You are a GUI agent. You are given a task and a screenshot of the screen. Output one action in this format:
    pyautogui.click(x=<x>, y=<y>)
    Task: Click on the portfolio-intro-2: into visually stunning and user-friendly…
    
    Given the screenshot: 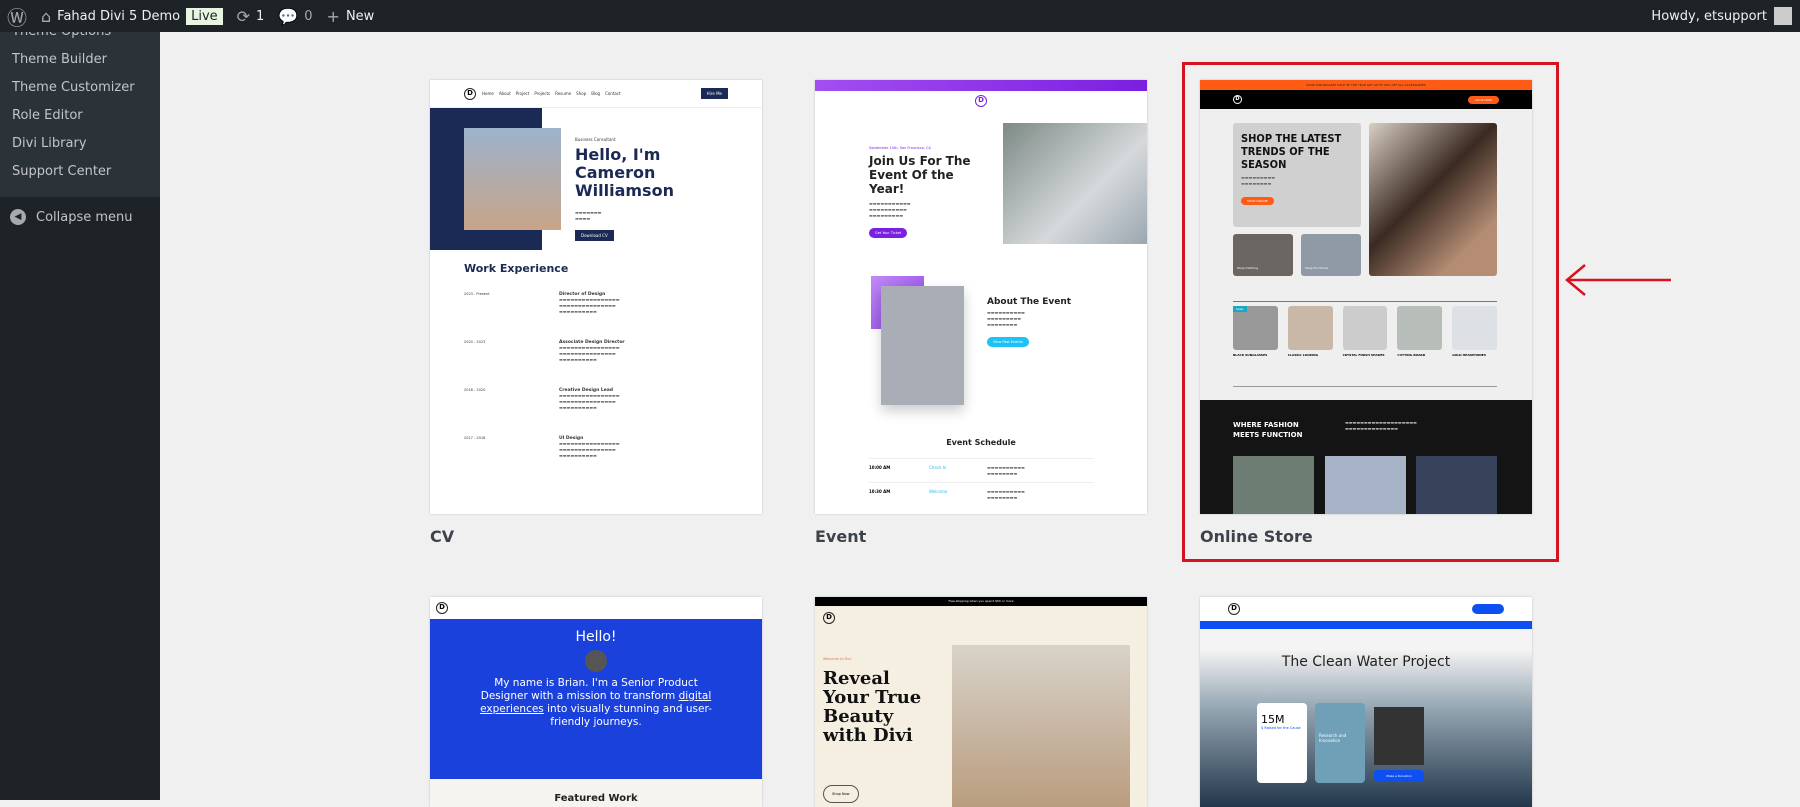 What is the action you would take?
    pyautogui.click(x=629, y=715)
    